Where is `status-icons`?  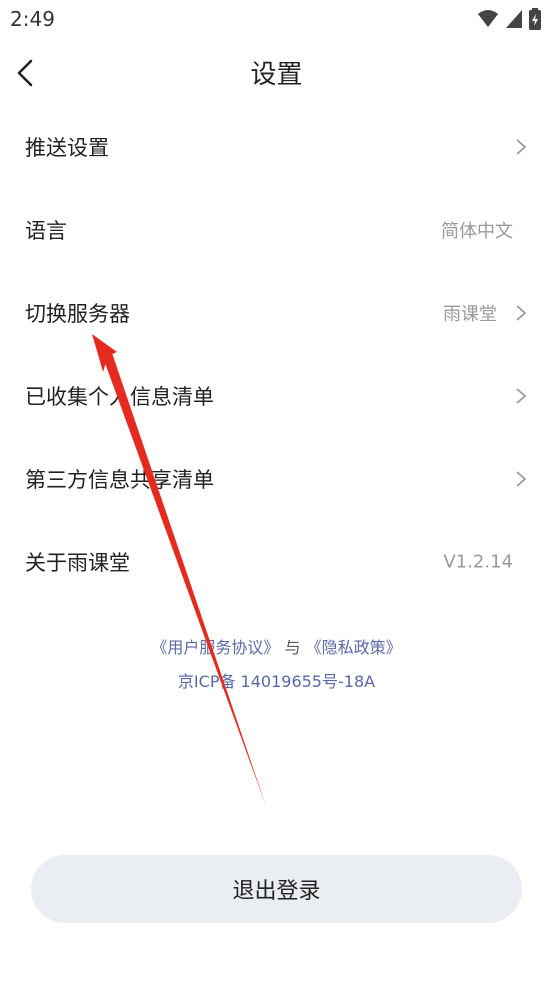 status-icons is located at coordinates (509, 19).